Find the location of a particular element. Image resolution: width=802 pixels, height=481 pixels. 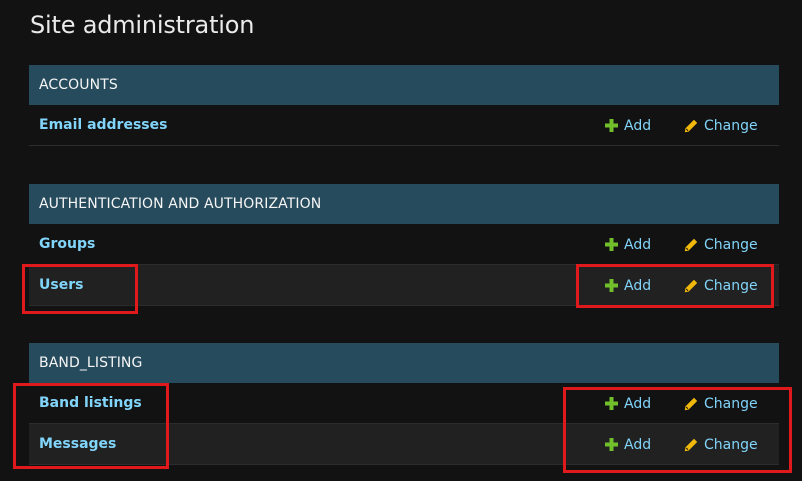

model-link-email-addresses: Email addresses is located at coordinates (103, 125).